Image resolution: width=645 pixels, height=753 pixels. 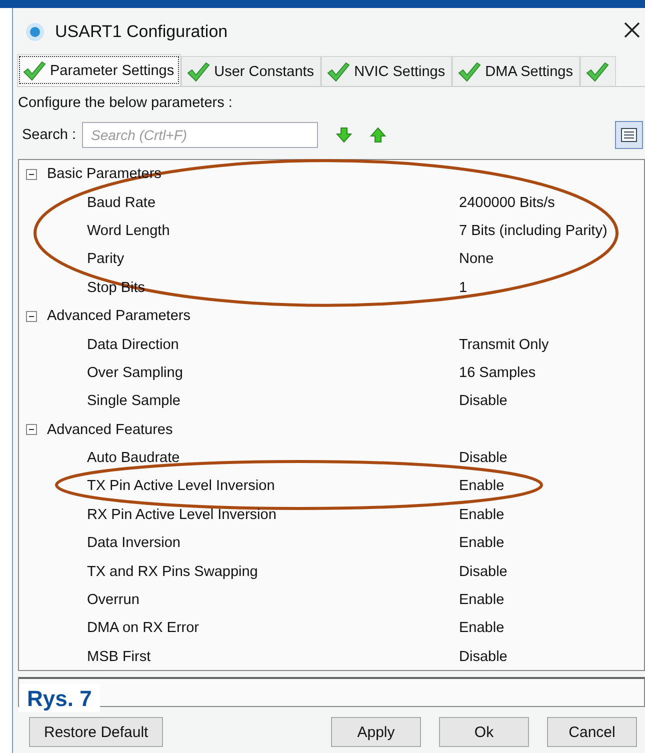 I want to click on list-view-button, so click(x=629, y=135).